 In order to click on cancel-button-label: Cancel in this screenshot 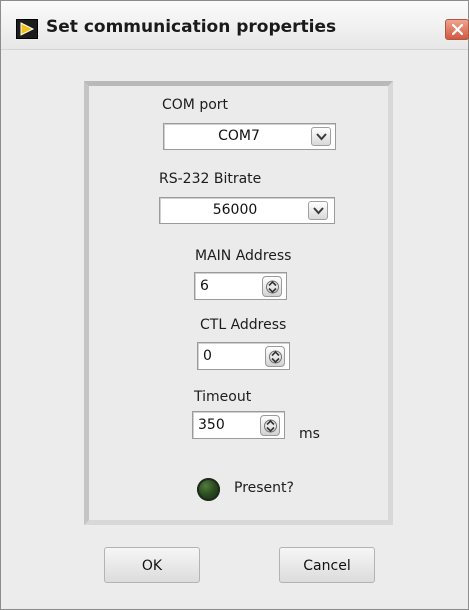, I will do `click(327, 566)`.